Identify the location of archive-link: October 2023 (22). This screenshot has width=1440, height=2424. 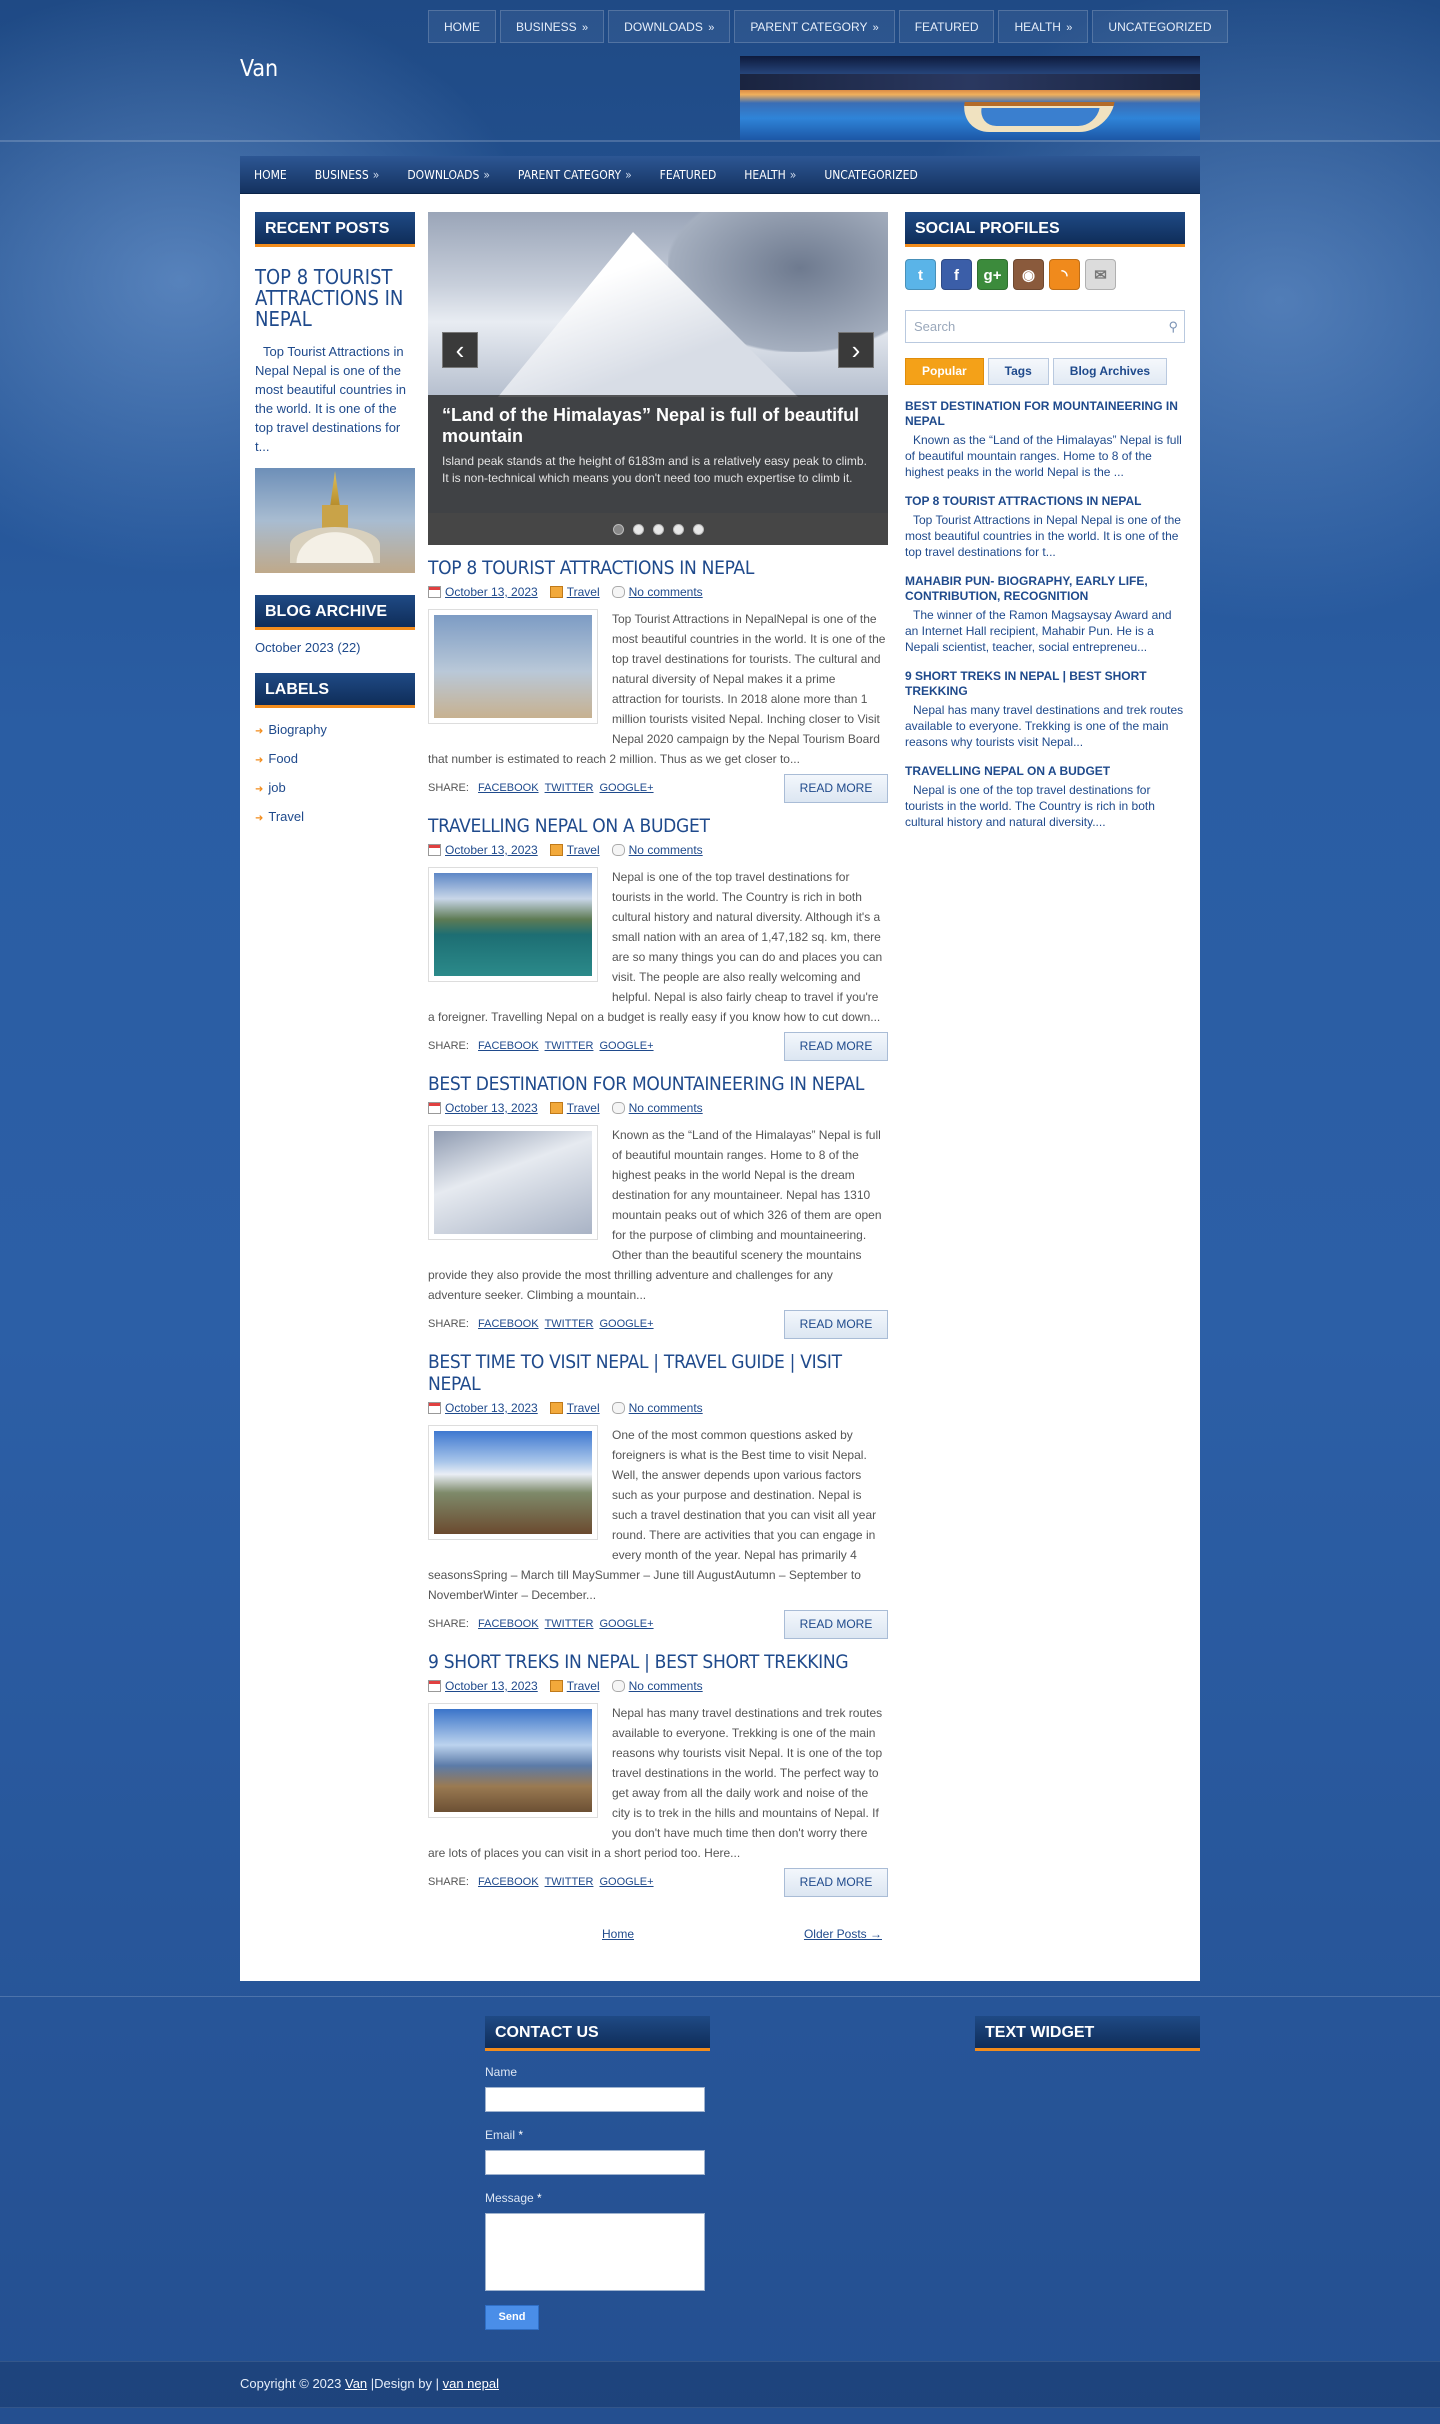
(335, 647).